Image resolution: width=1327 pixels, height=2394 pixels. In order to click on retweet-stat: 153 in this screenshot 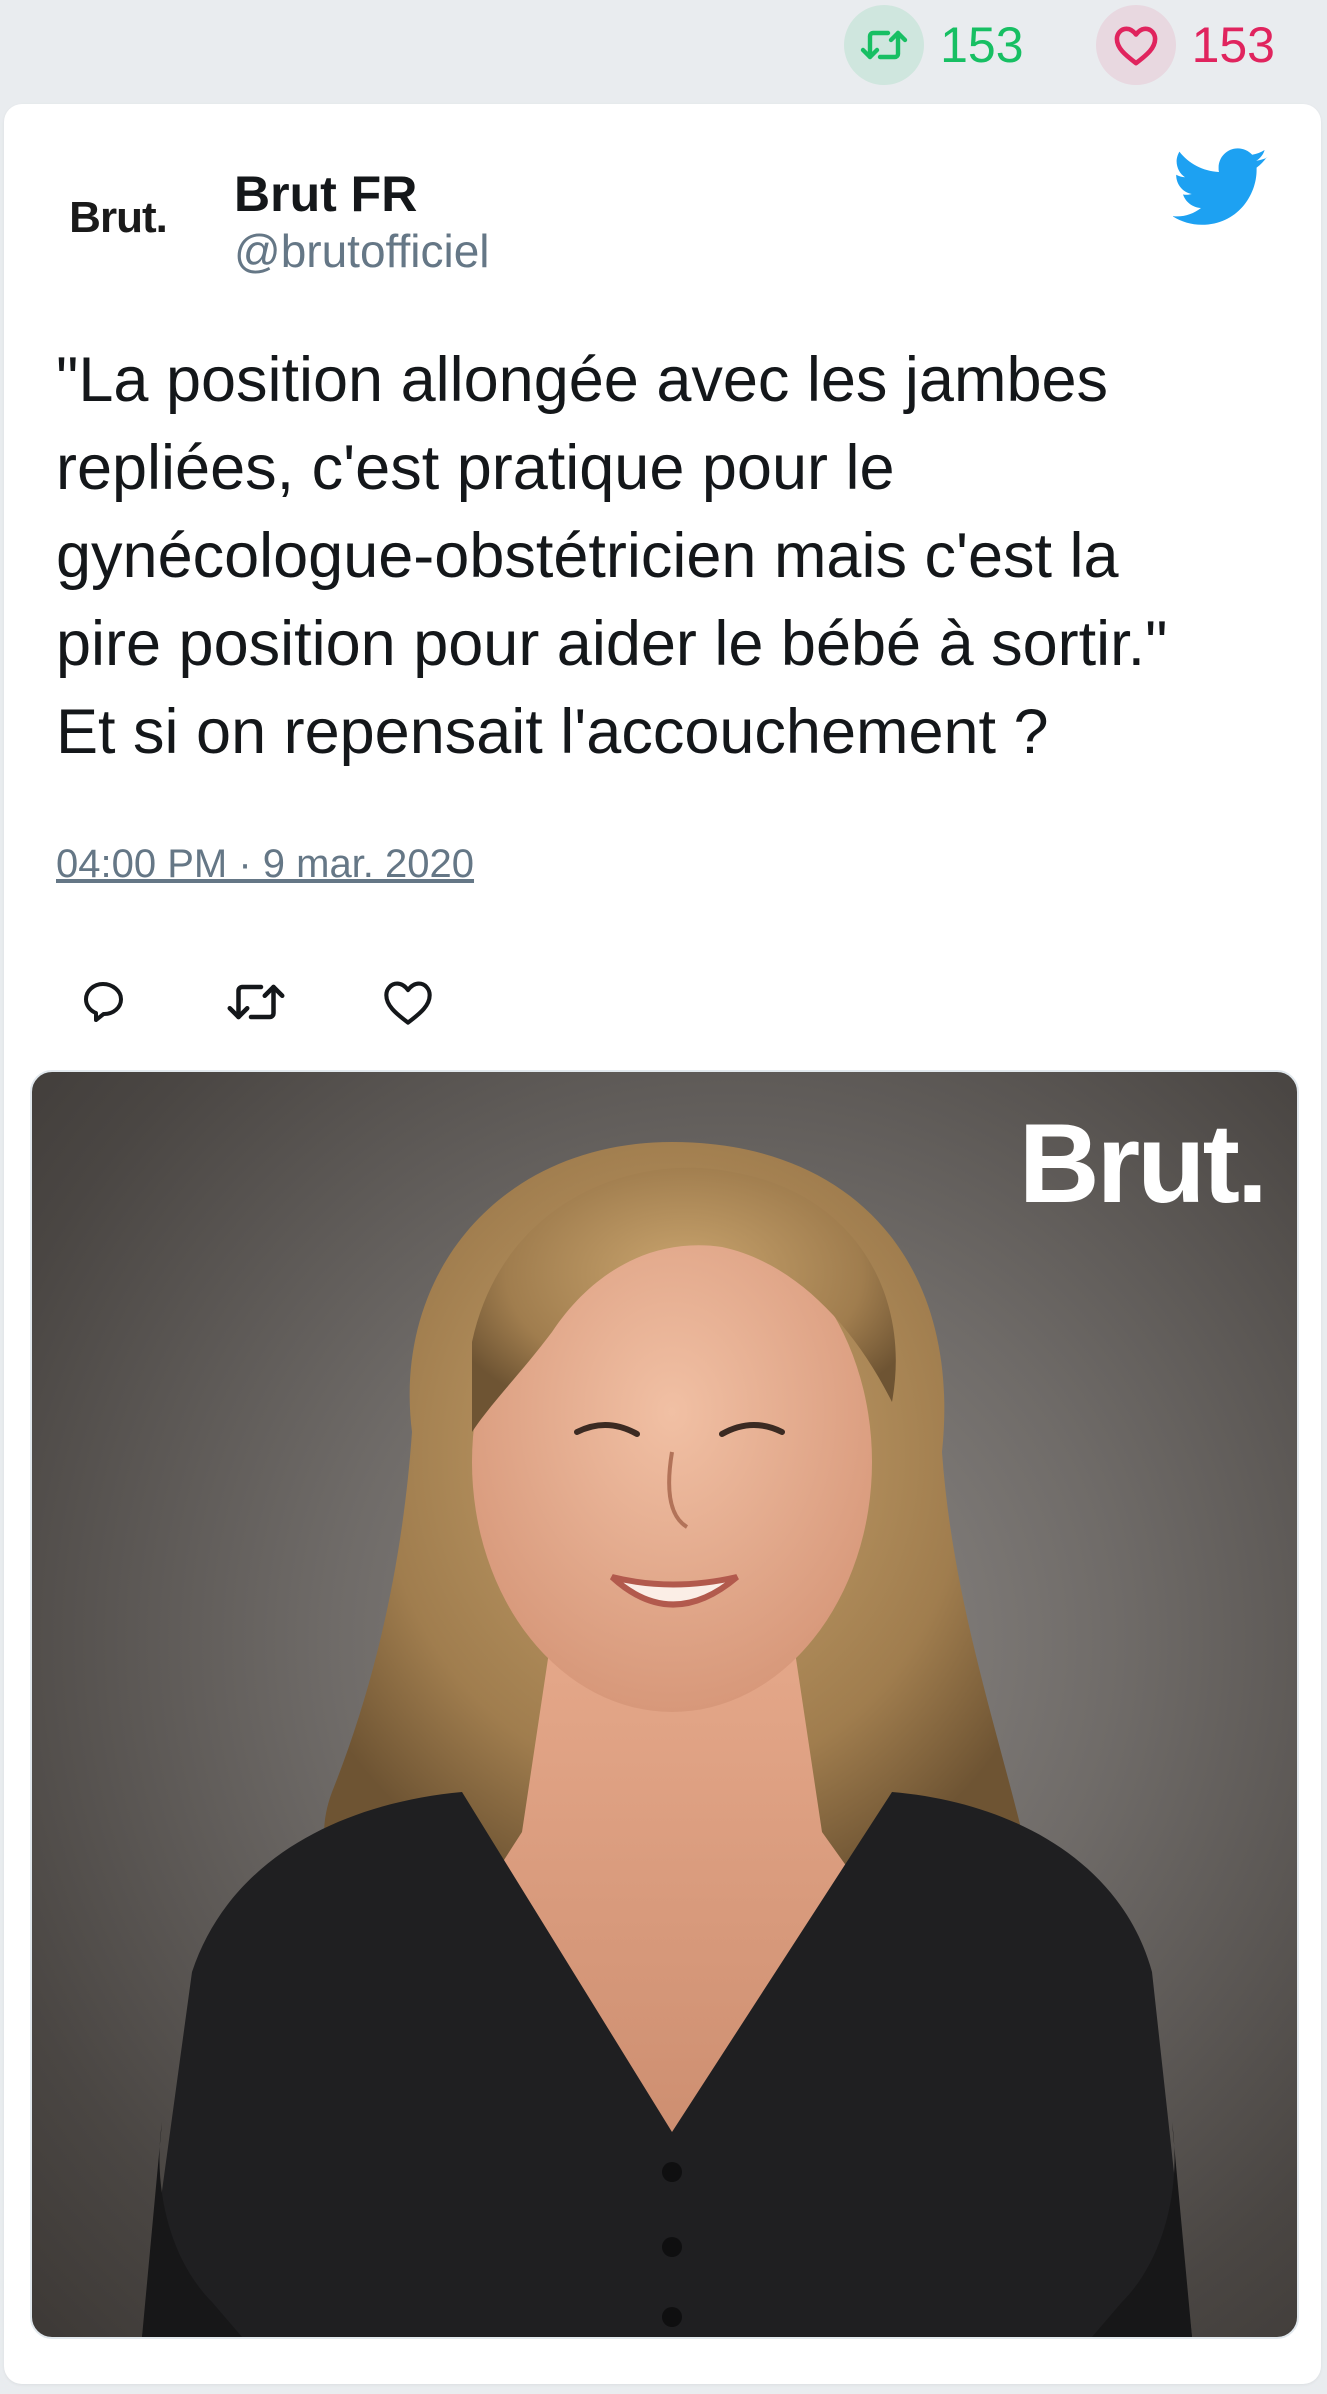, I will do `click(934, 45)`.